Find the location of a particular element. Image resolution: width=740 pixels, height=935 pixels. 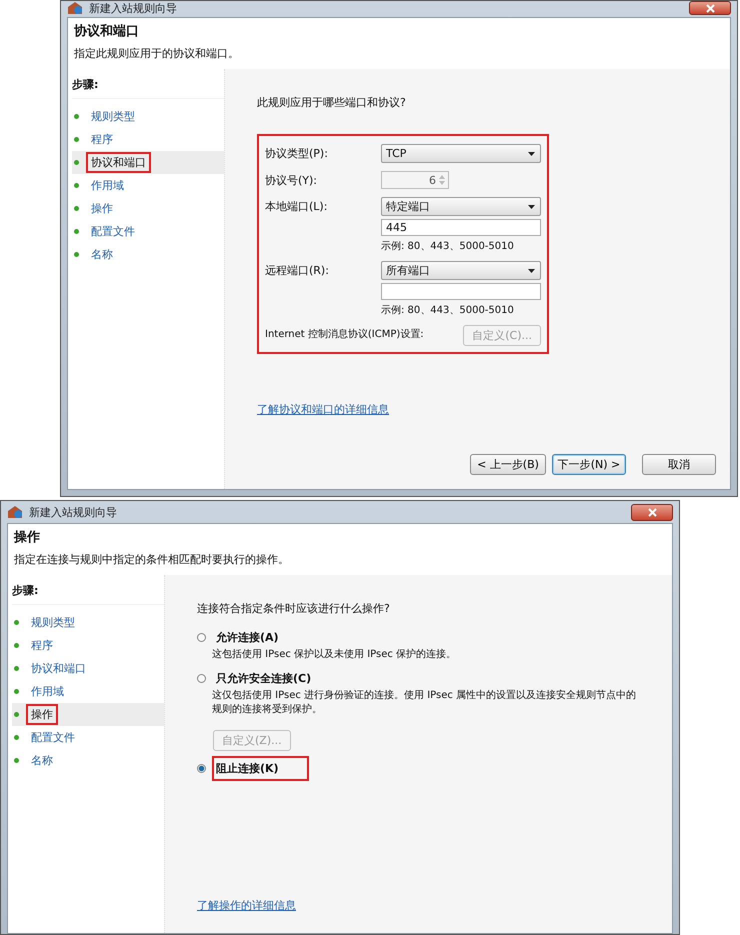

dropdown: 所有端口 is located at coordinates (461, 270).